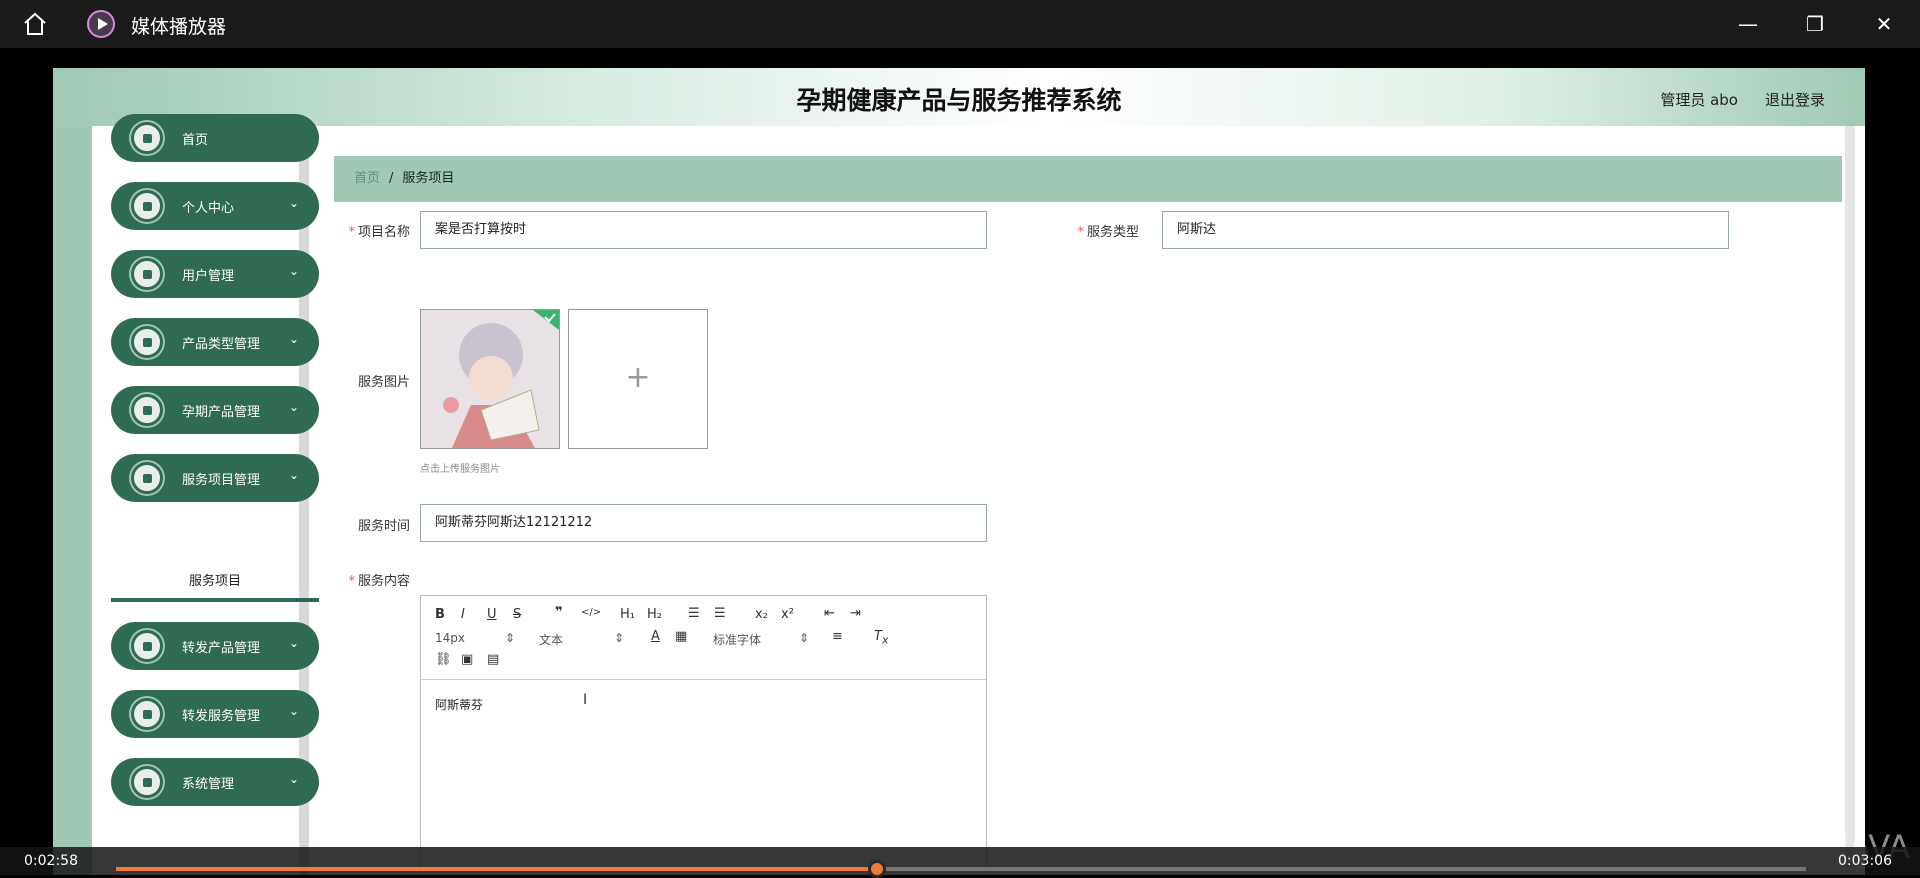 The width and height of the screenshot is (1920, 878). Describe the element at coordinates (787, 614) in the screenshot. I see `superscript-icon: x²` at that location.